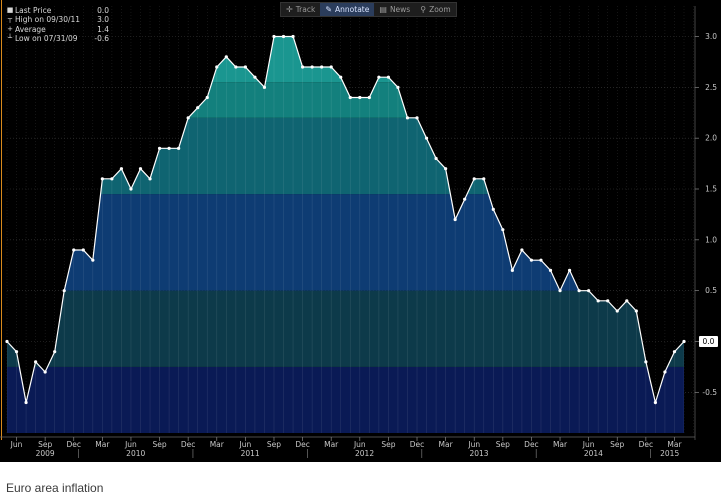 This screenshot has height=500, width=721. I want to click on legend-label: Last Price, so click(33, 10).